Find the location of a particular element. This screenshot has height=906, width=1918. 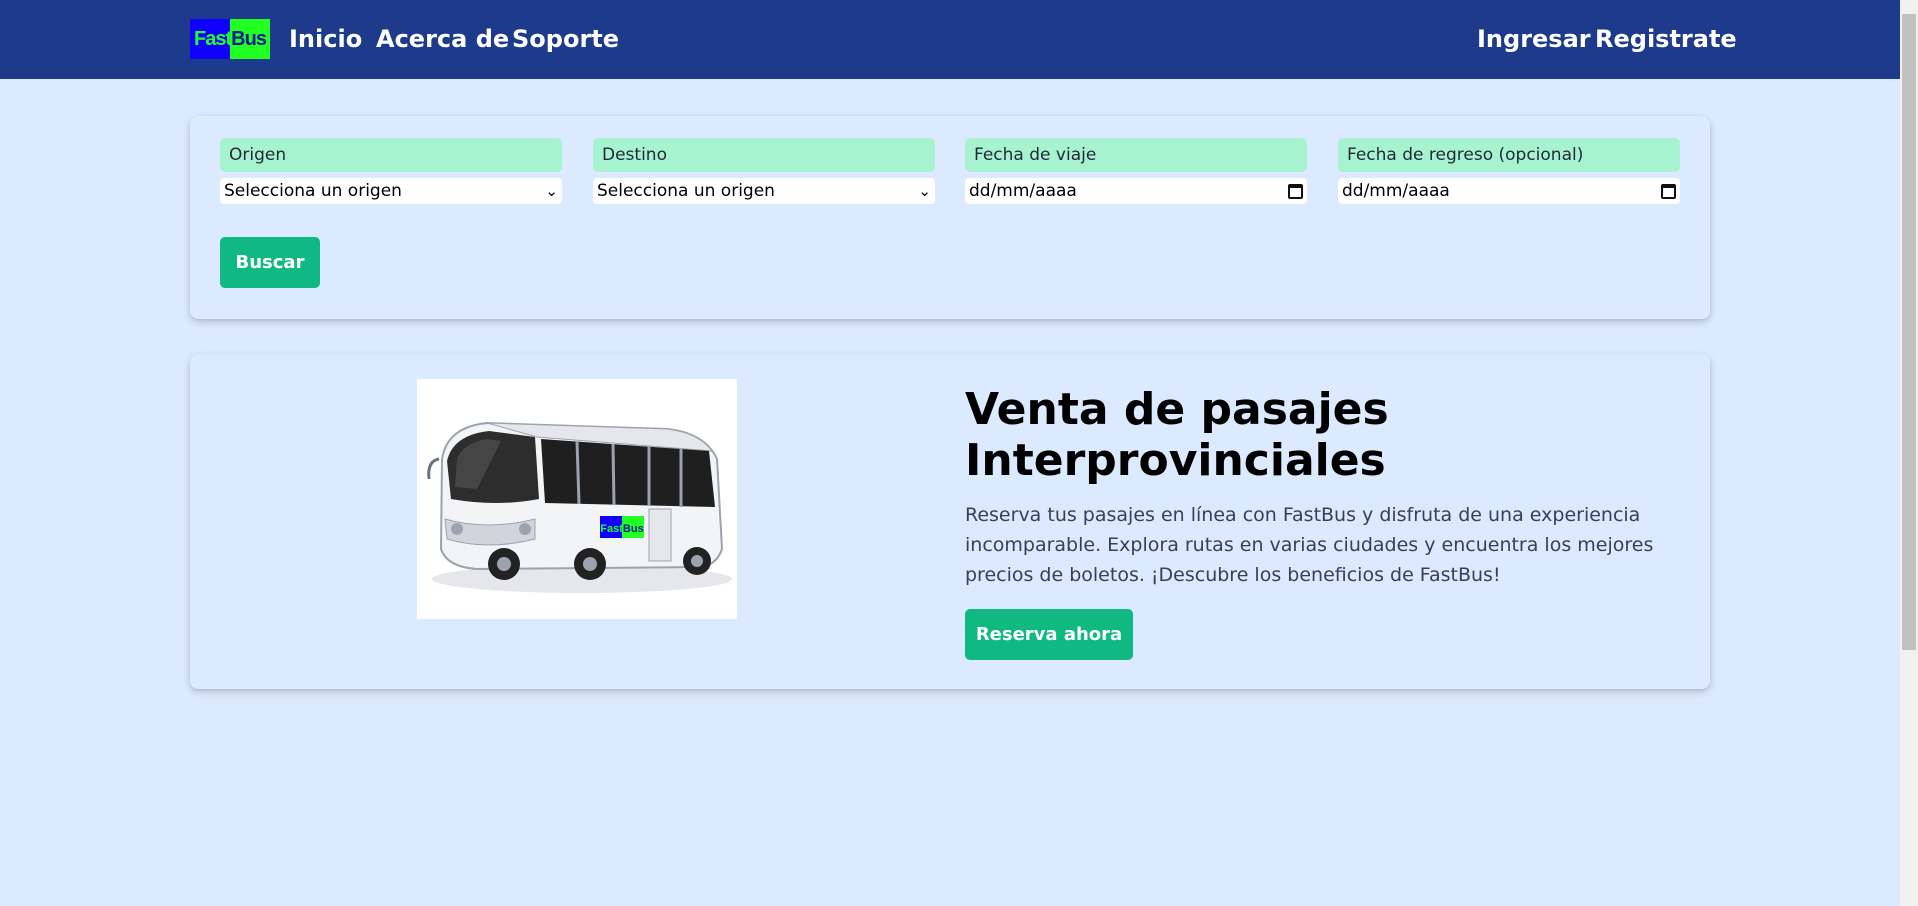

search-button: Buscar is located at coordinates (270, 262).